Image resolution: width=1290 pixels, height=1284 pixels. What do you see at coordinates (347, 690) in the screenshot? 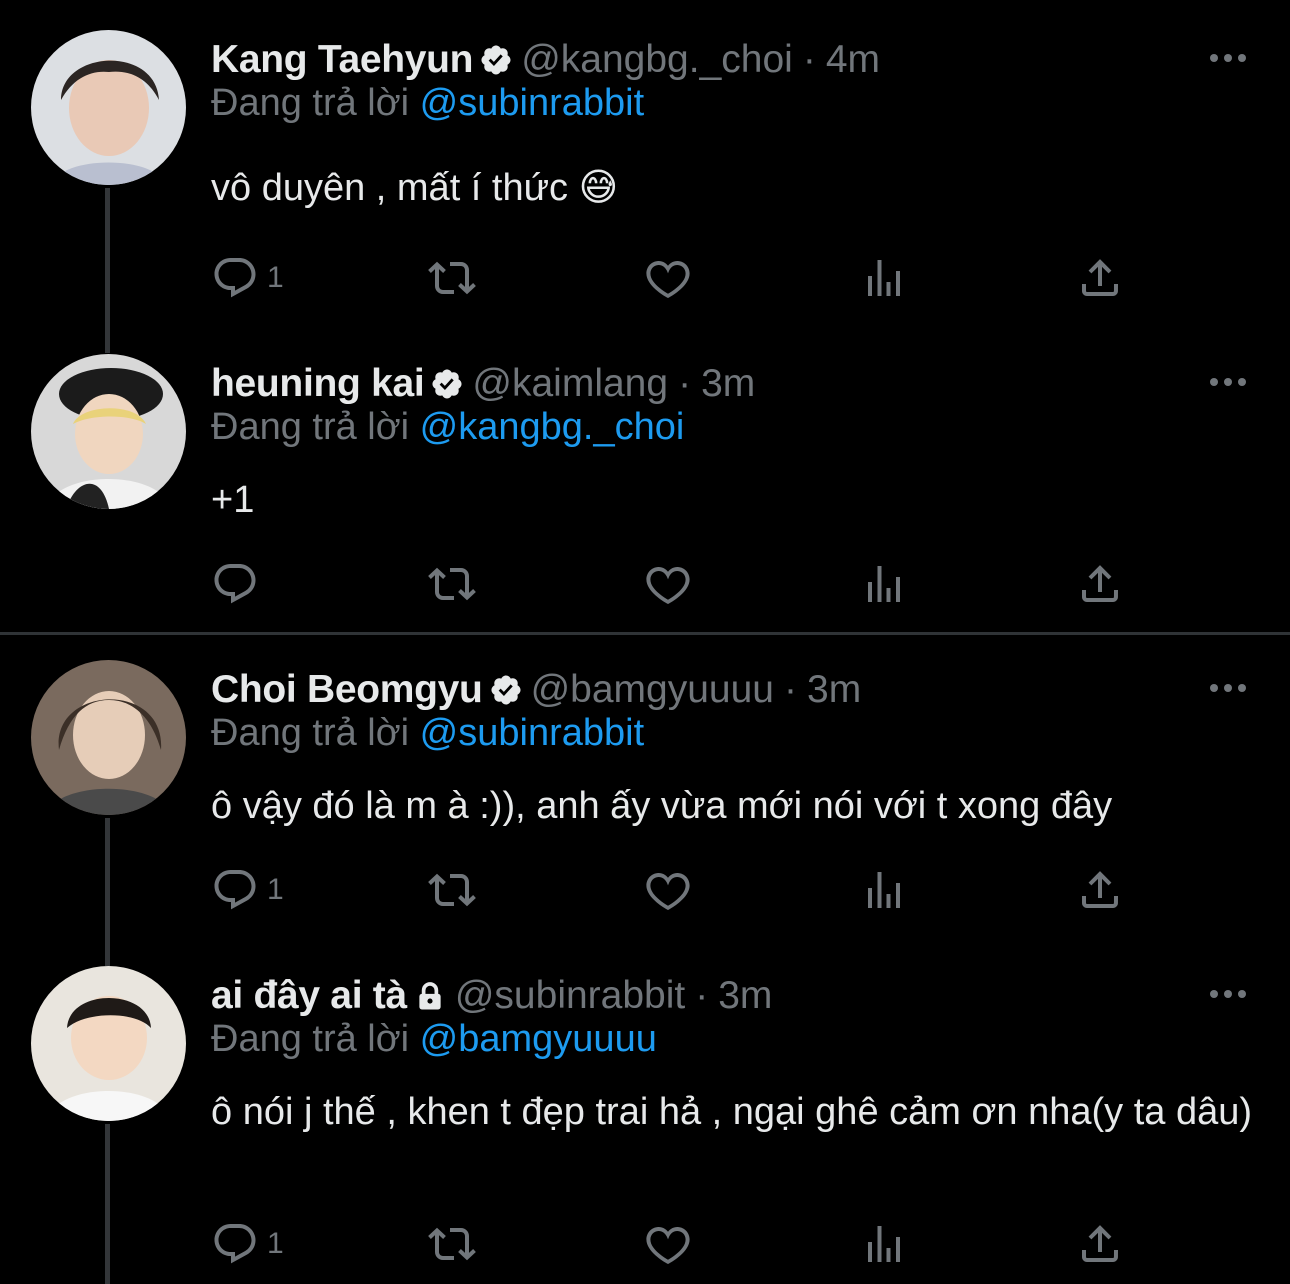
I see `display-name: Choi Beomgyu` at bounding box center [347, 690].